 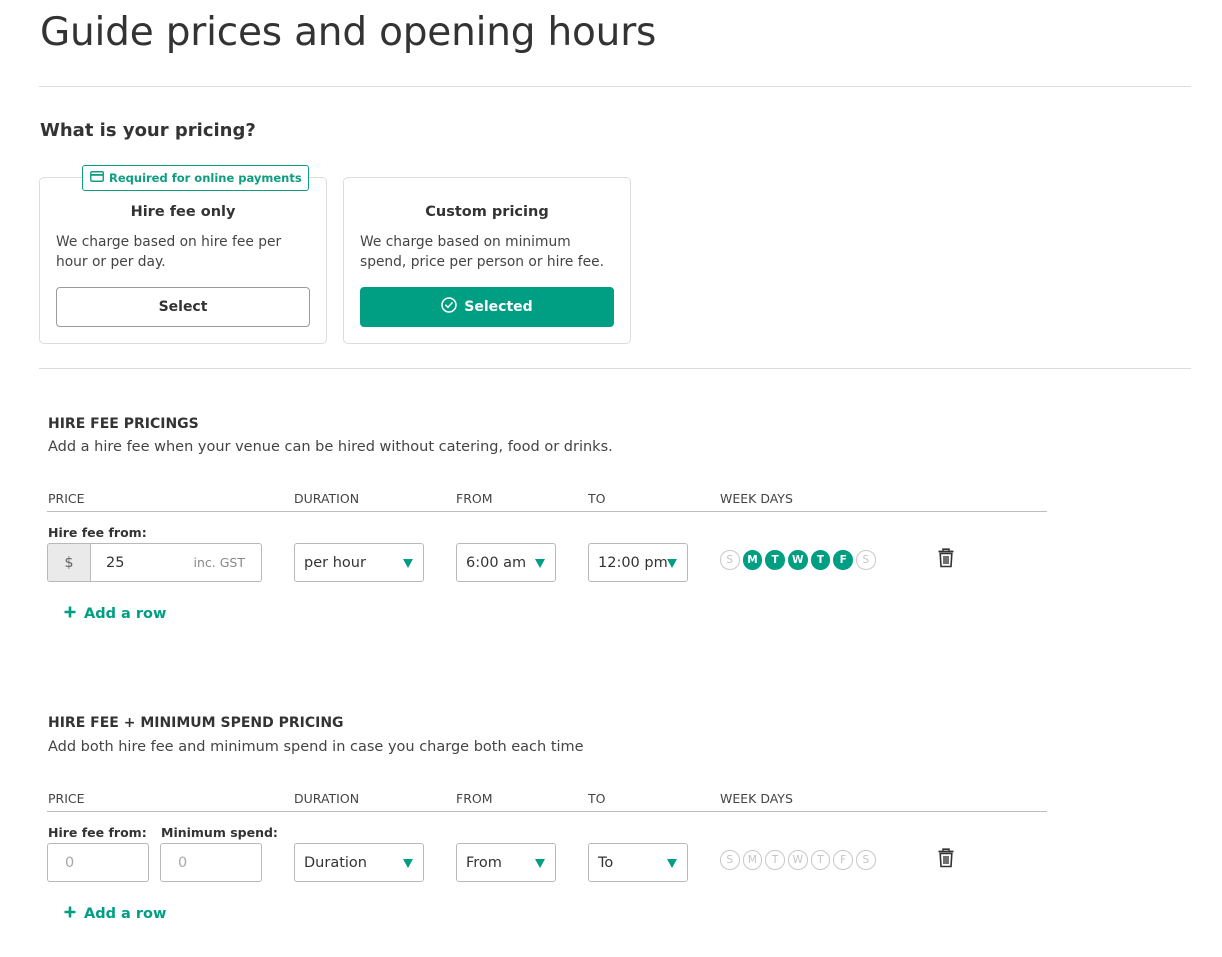 I want to click on hire-fee-value: 25, so click(x=142, y=562).